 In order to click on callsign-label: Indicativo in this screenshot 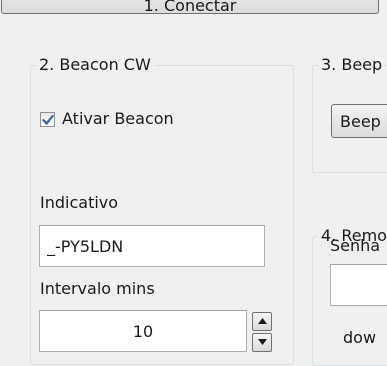, I will do `click(79, 202)`.